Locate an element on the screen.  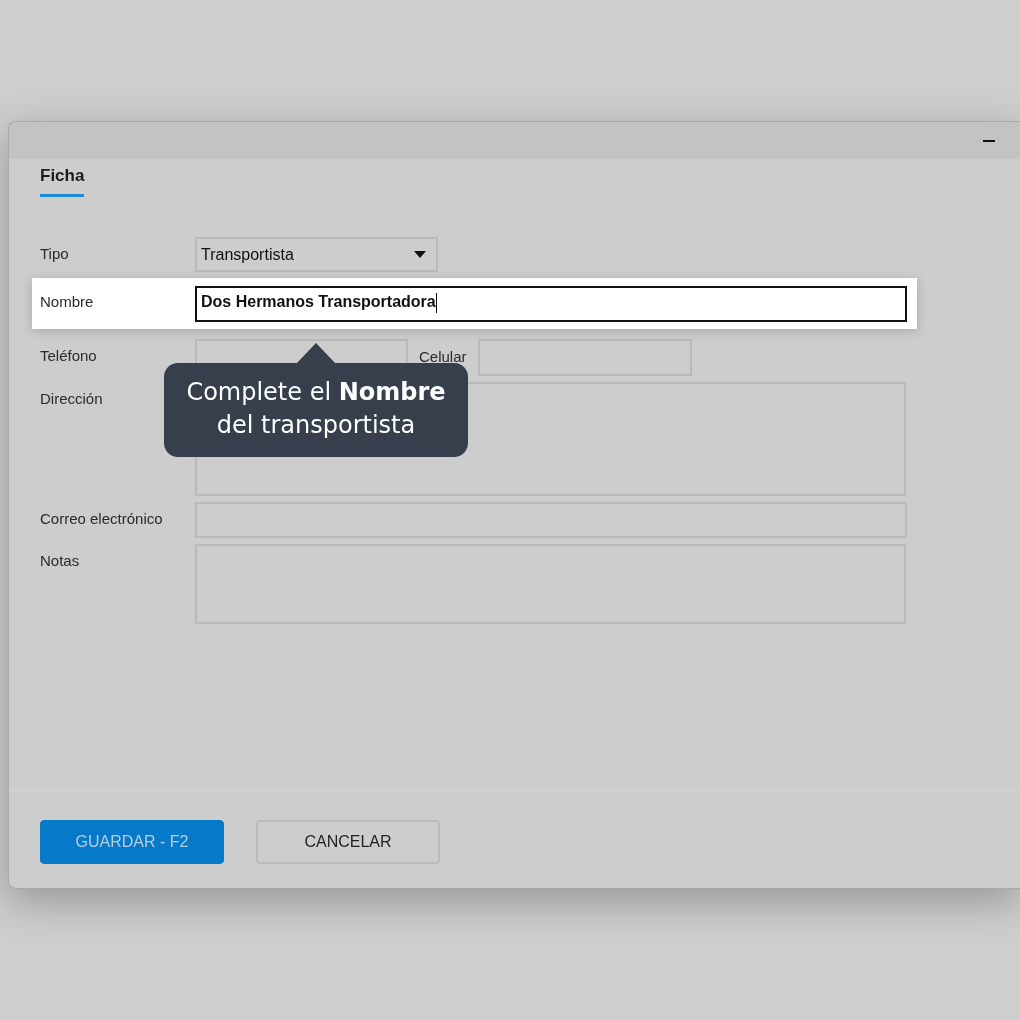
field-label: Correo electrónico is located at coordinates (102, 518).